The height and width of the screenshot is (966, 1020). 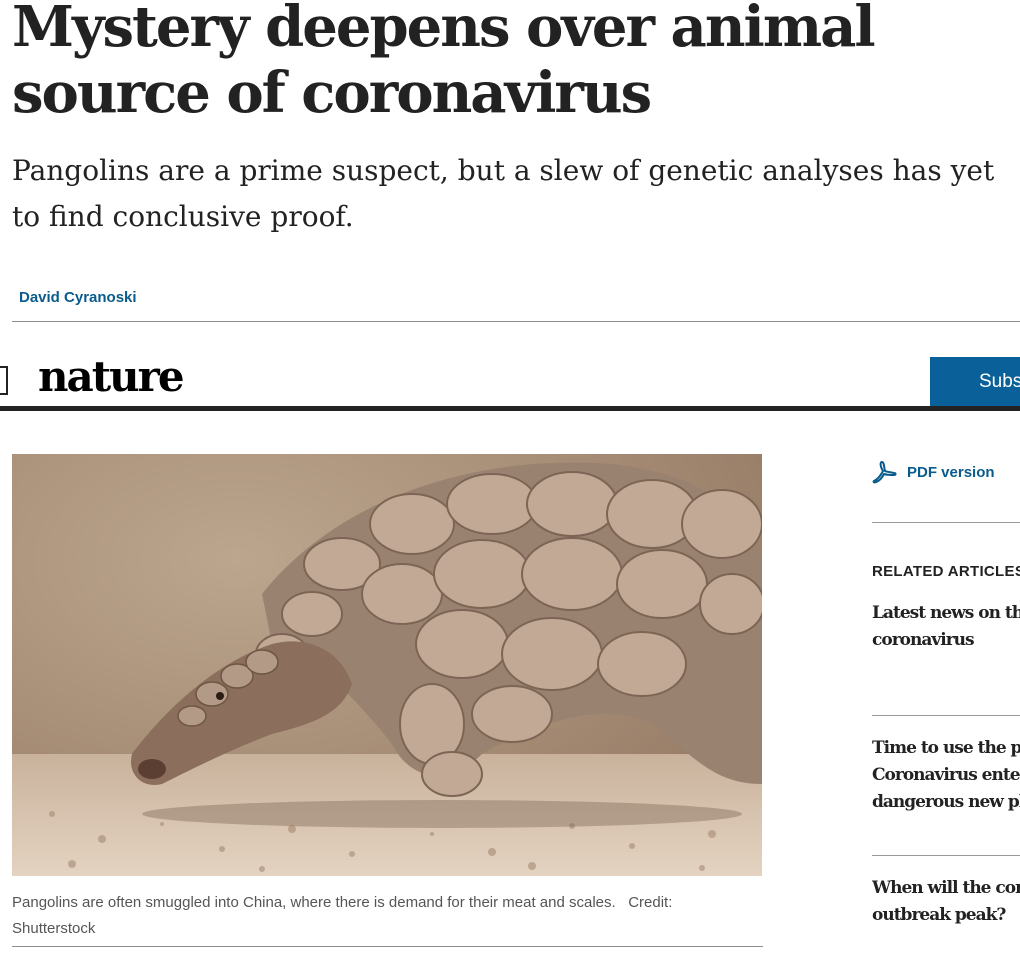 What do you see at coordinates (946, 902) in the screenshot?
I see `related-article-link: When will the cor outbreak peak?` at bounding box center [946, 902].